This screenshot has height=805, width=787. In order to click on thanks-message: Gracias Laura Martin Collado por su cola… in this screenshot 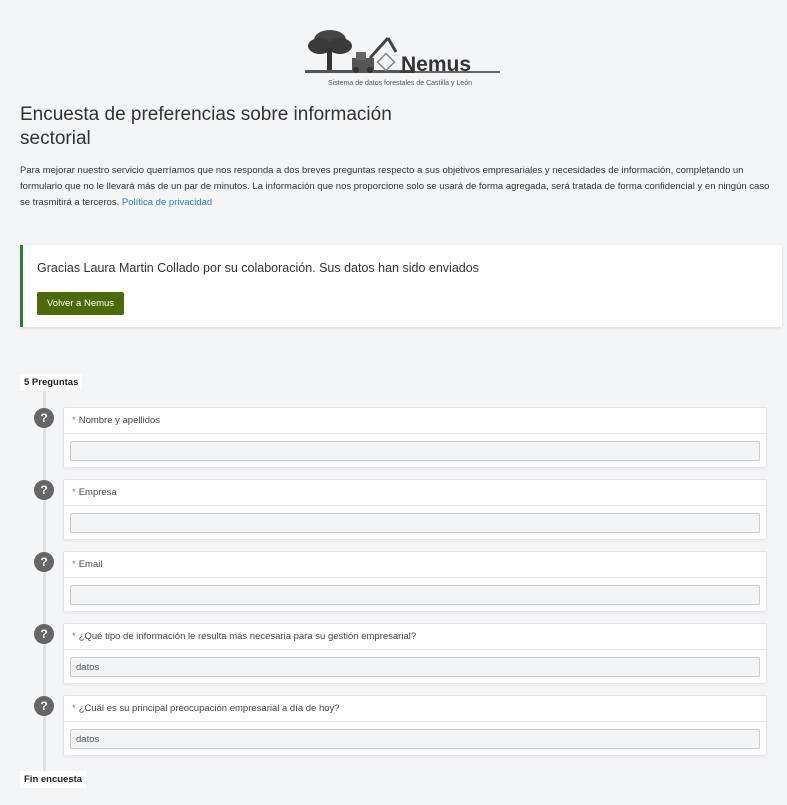, I will do `click(258, 268)`.